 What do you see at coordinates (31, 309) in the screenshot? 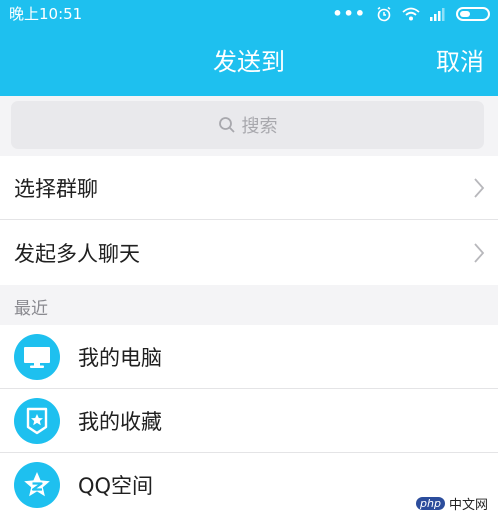
I see `recent-section-label: 最近` at bounding box center [31, 309].